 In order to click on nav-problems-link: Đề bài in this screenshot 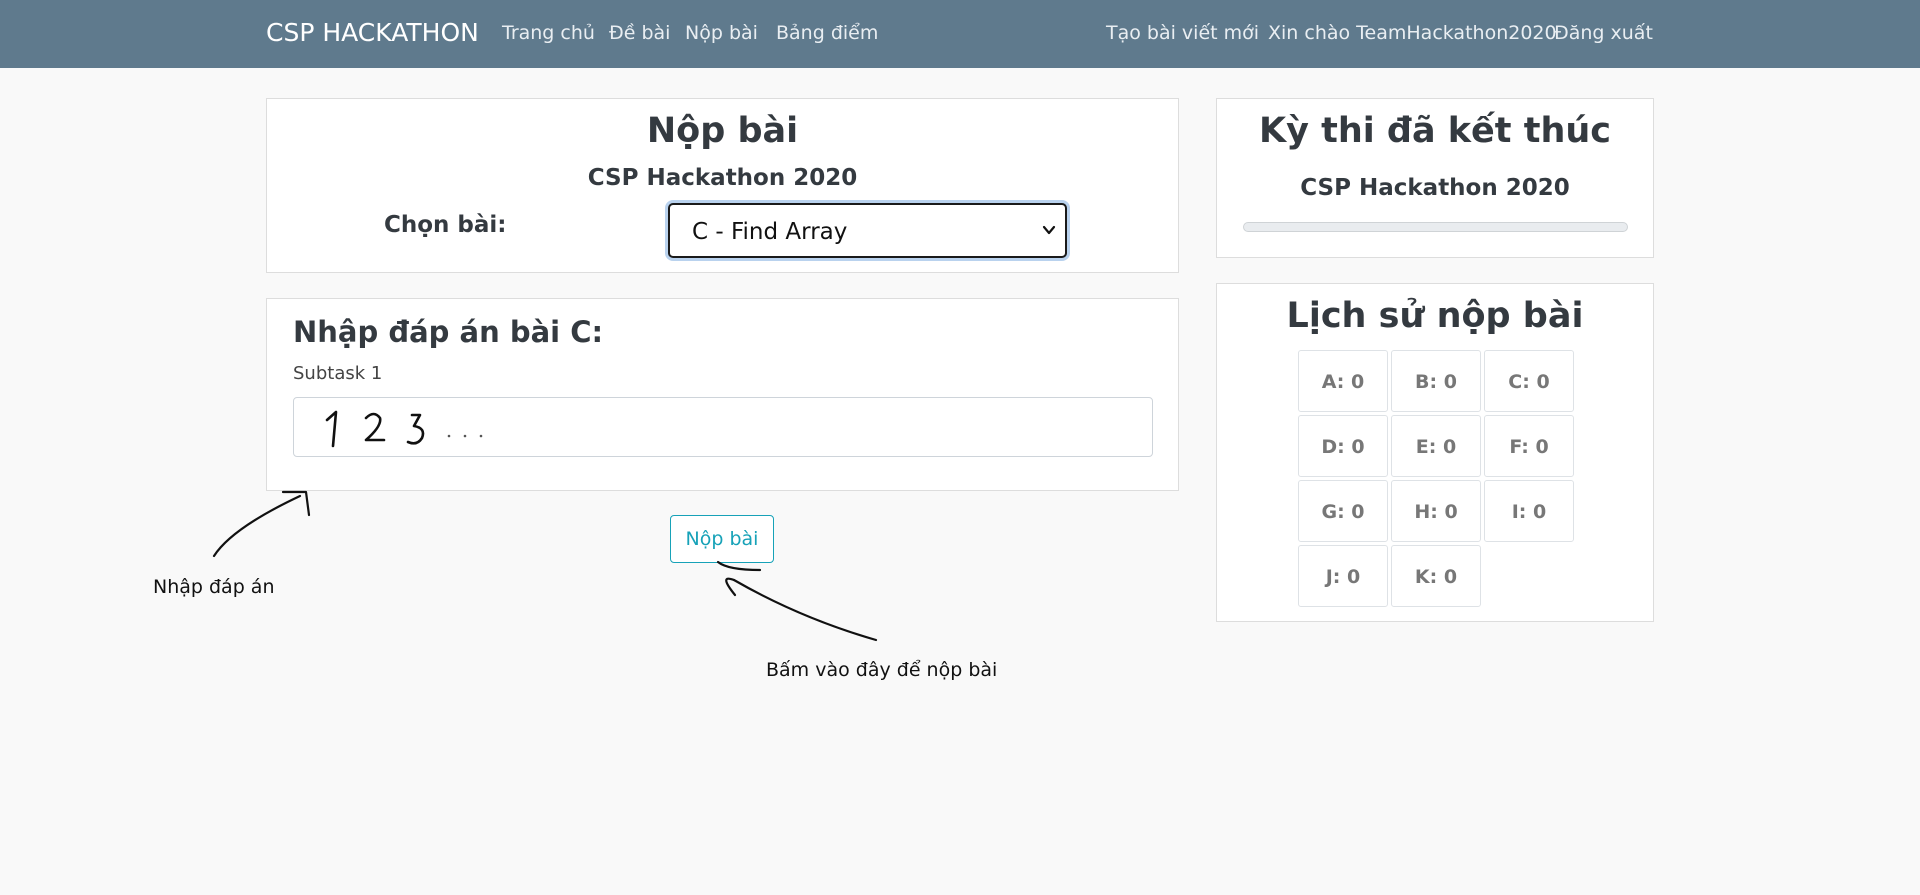, I will do `click(639, 33)`.